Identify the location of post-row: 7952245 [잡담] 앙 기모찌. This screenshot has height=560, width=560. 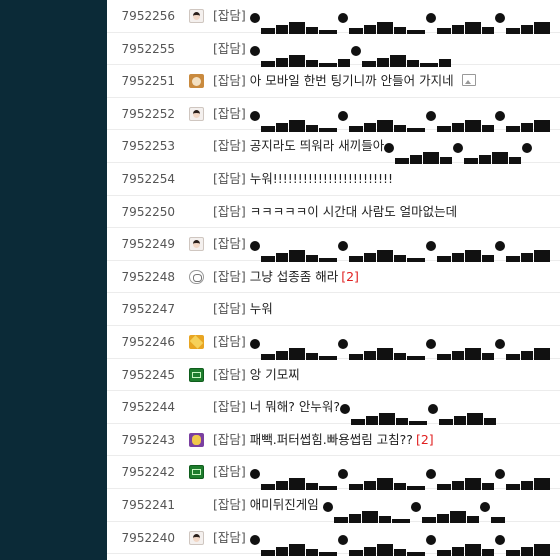
(333, 375).